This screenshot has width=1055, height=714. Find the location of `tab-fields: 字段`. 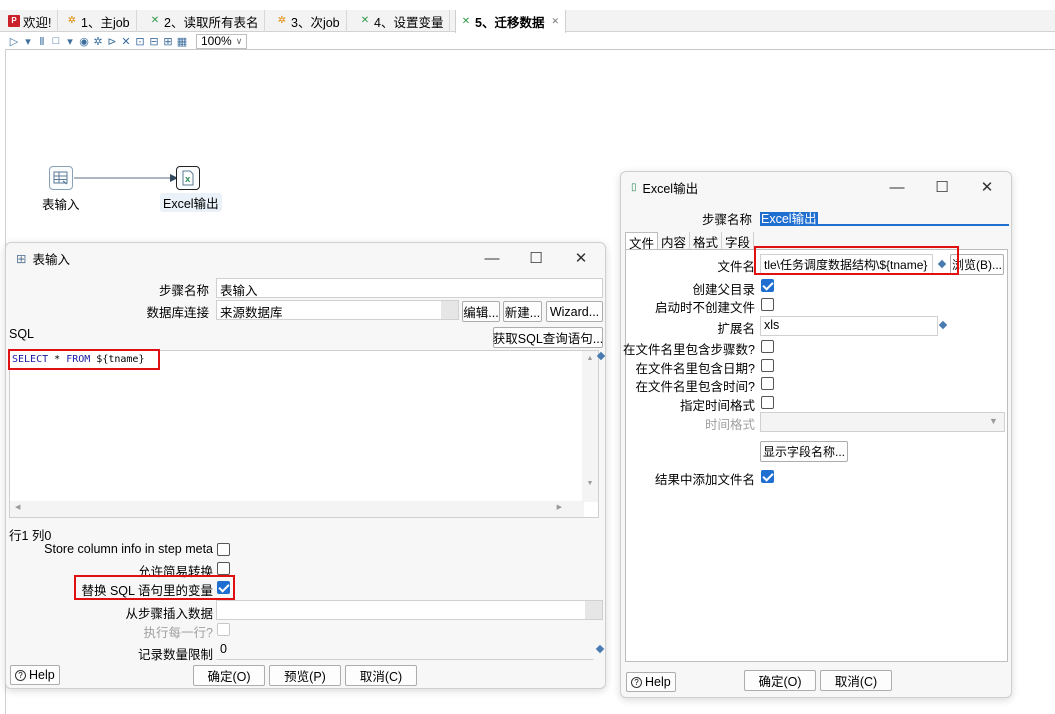

tab-fields: 字段 is located at coordinates (738, 241).